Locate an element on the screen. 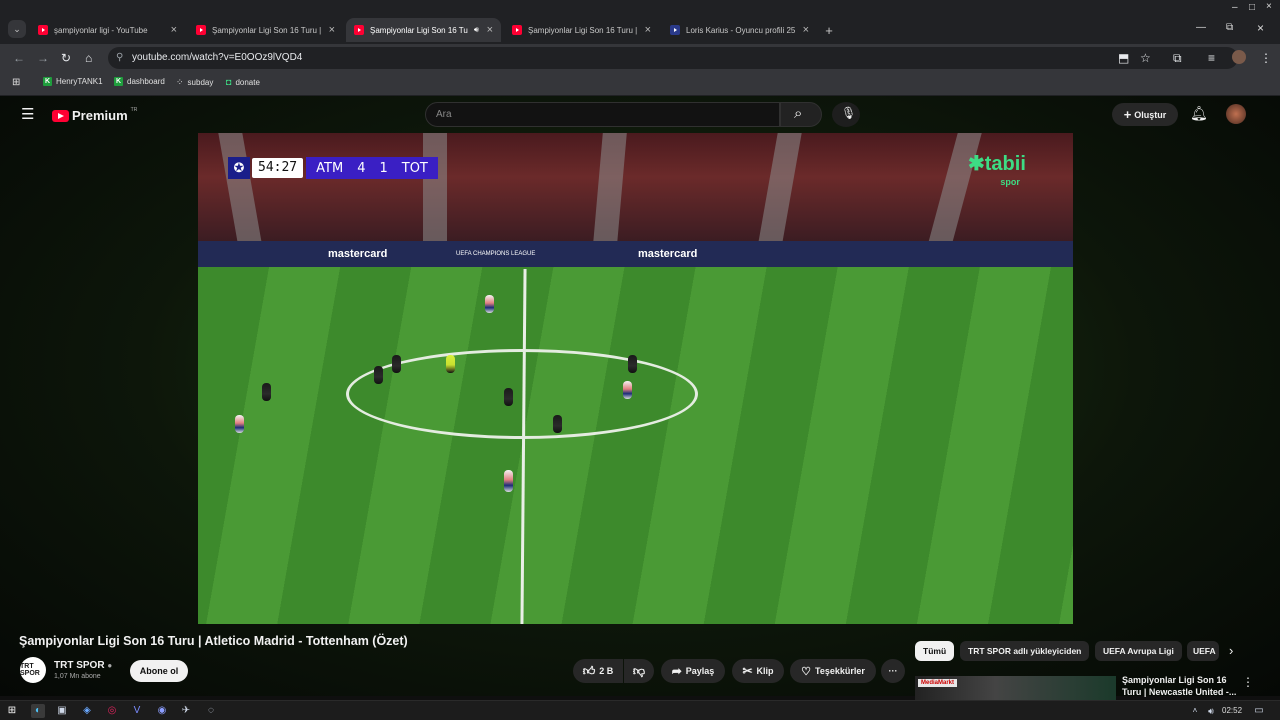 The height and width of the screenshot is (720, 1280). tab-2: Şampiyonlar Ligi Son 16 Turu | × is located at coordinates (265, 30).